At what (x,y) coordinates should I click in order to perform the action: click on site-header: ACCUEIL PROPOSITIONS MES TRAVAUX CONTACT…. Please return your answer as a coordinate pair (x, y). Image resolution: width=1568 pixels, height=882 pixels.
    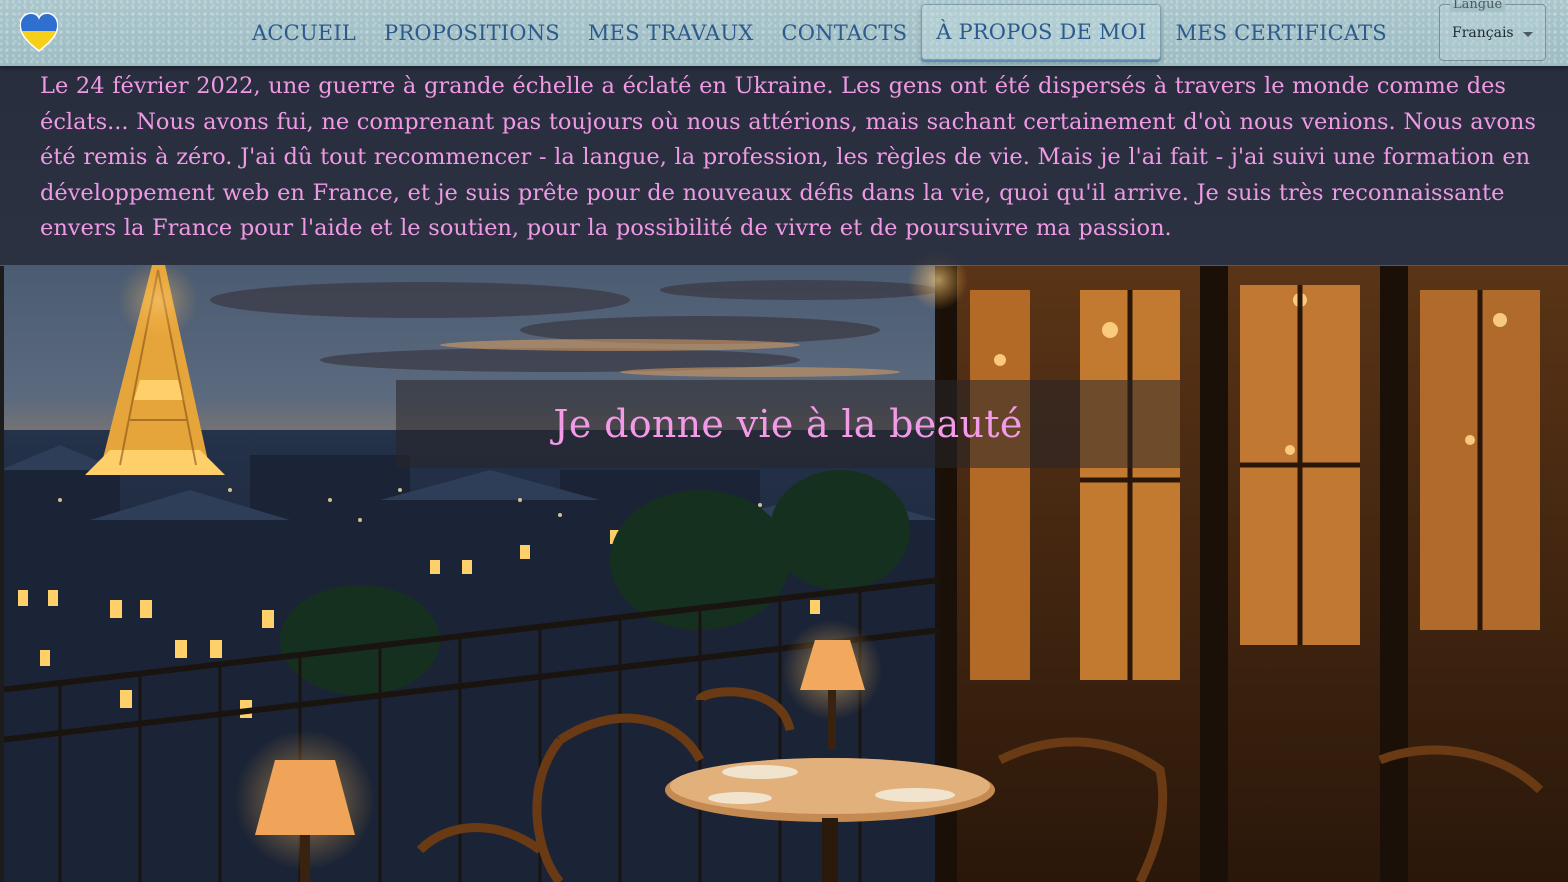
    Looking at the image, I should click on (784, 33).